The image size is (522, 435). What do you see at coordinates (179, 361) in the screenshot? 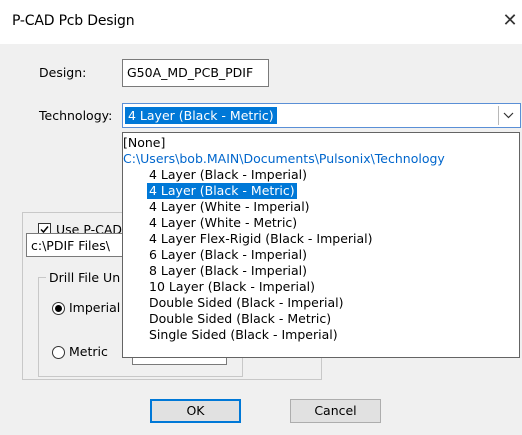
I see `metric-value-field` at bounding box center [179, 361].